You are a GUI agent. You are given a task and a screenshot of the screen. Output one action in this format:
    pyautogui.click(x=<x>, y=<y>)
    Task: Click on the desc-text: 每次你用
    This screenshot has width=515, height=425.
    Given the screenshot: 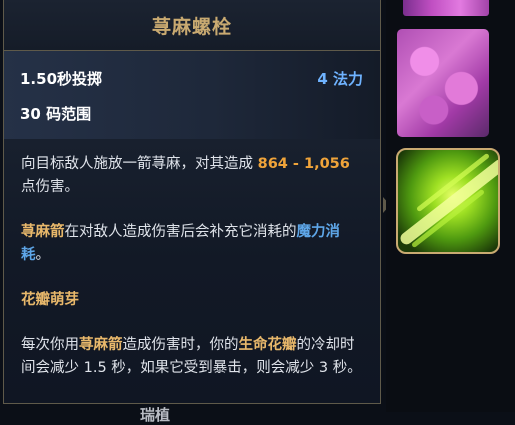 What is the action you would take?
    pyautogui.click(x=50, y=345)
    